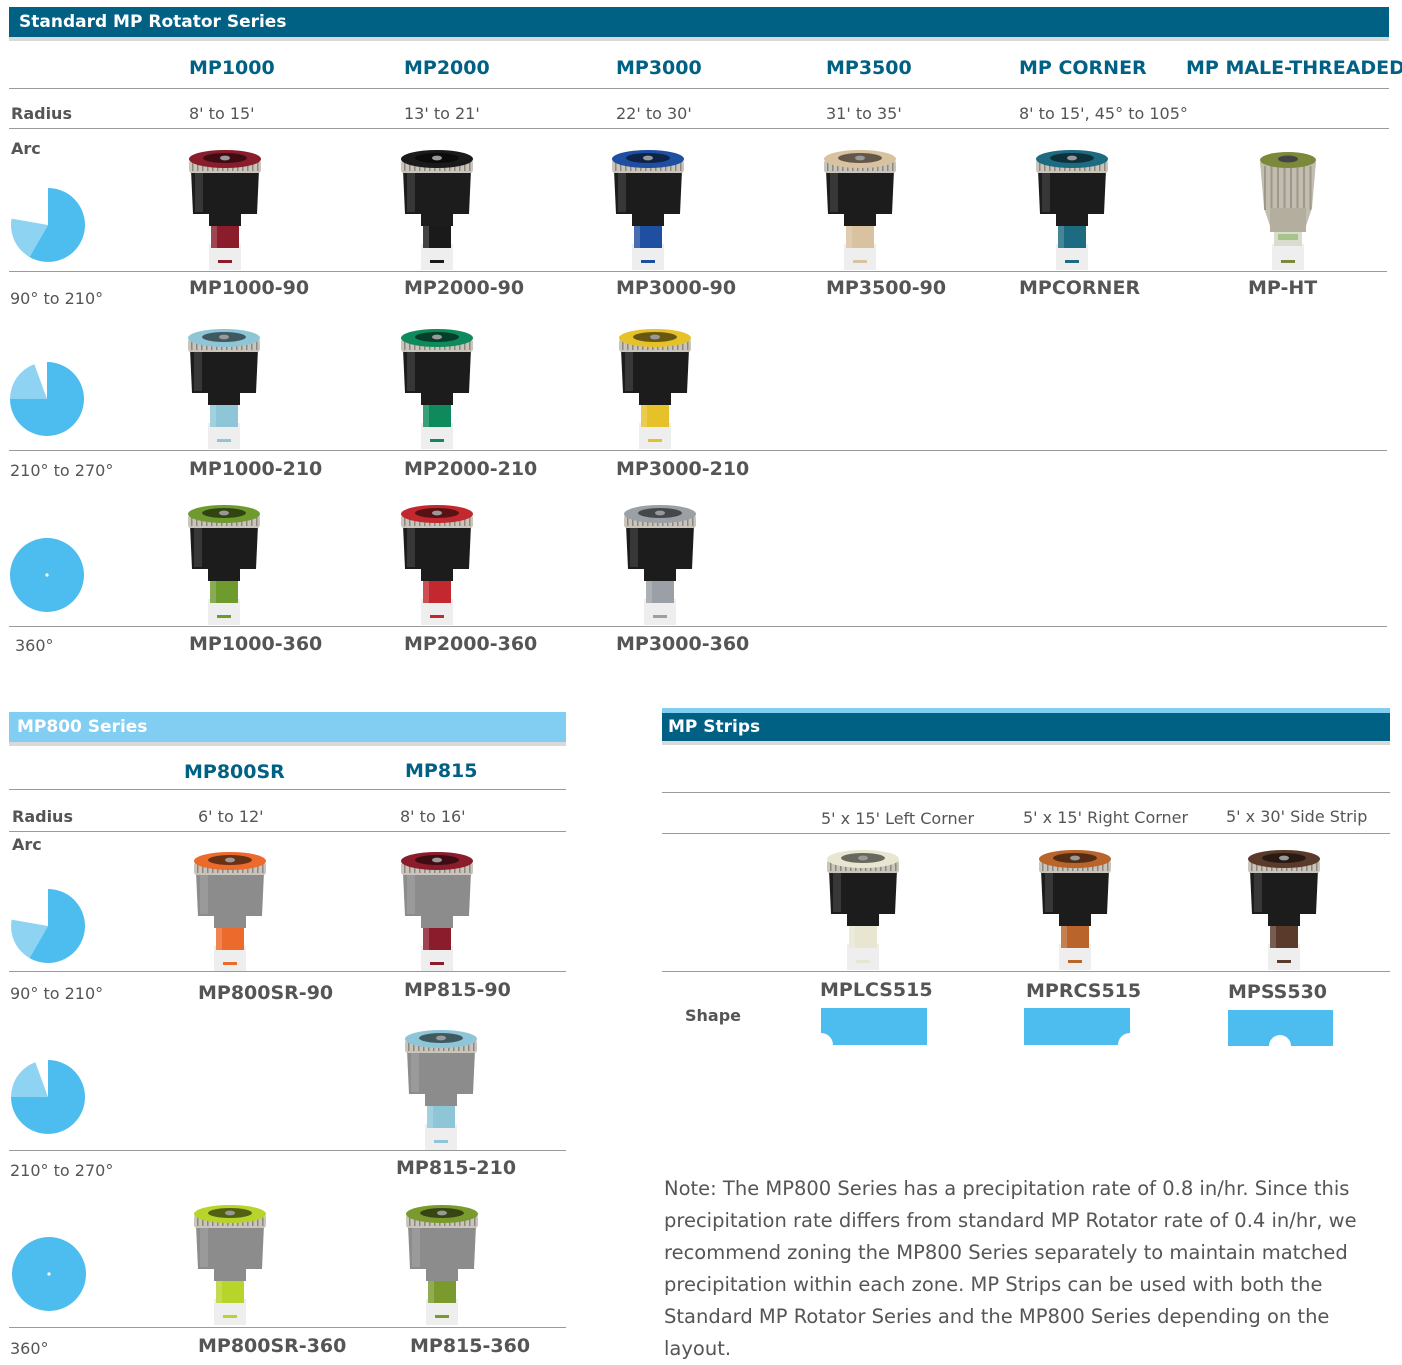 Image resolution: width=1402 pixels, height=1365 pixels. Describe the element at coordinates (249, 288) in the screenshot. I see `model-label: MP1000-90` at that location.